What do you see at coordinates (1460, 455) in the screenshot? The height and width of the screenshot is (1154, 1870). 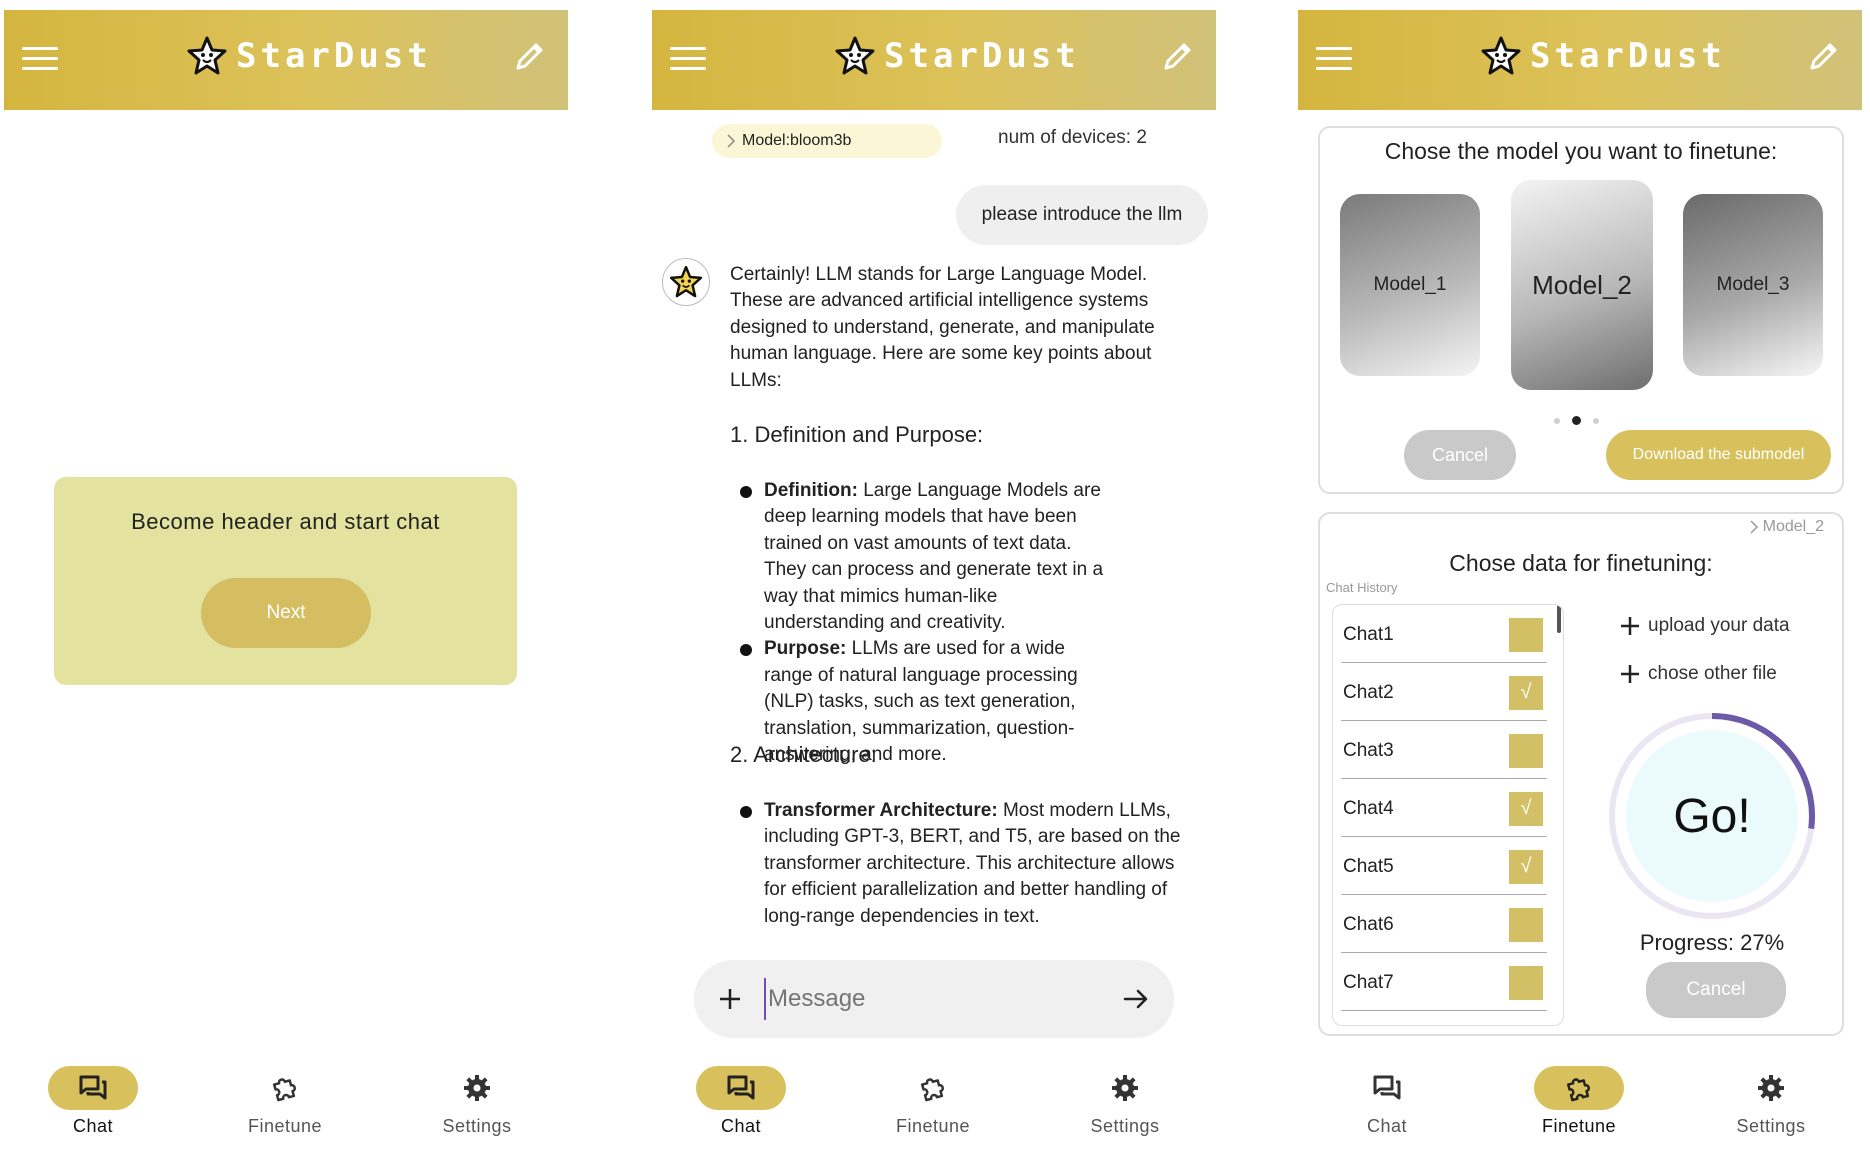 I see `cancel-button: Cancel` at bounding box center [1460, 455].